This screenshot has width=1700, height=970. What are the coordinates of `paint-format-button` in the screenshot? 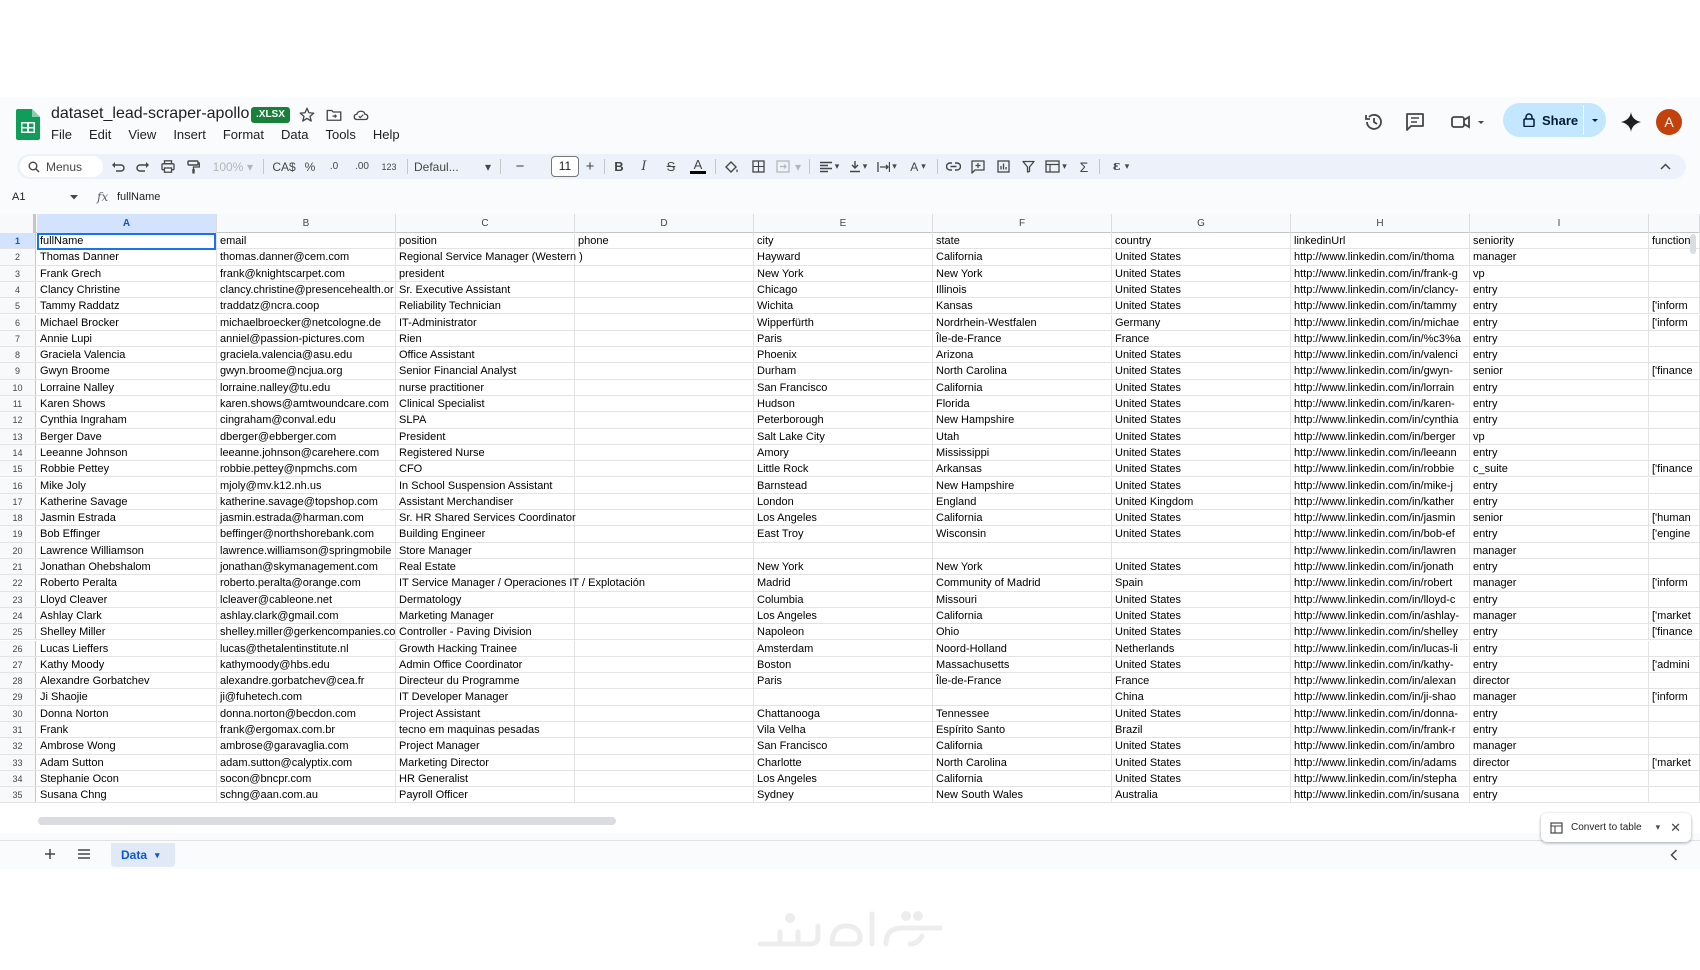 It's located at (193, 166).